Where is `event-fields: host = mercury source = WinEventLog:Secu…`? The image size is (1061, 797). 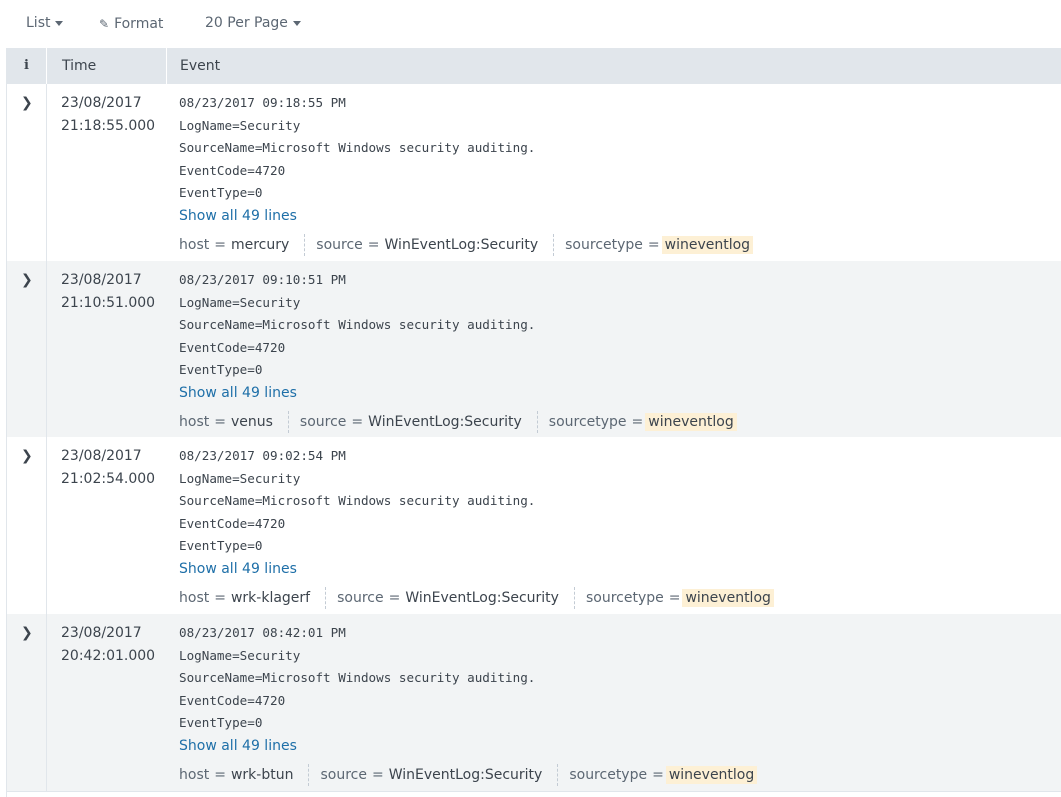 event-fields: host = mercury source = WinEventLog:Secu… is located at coordinates (614, 244).